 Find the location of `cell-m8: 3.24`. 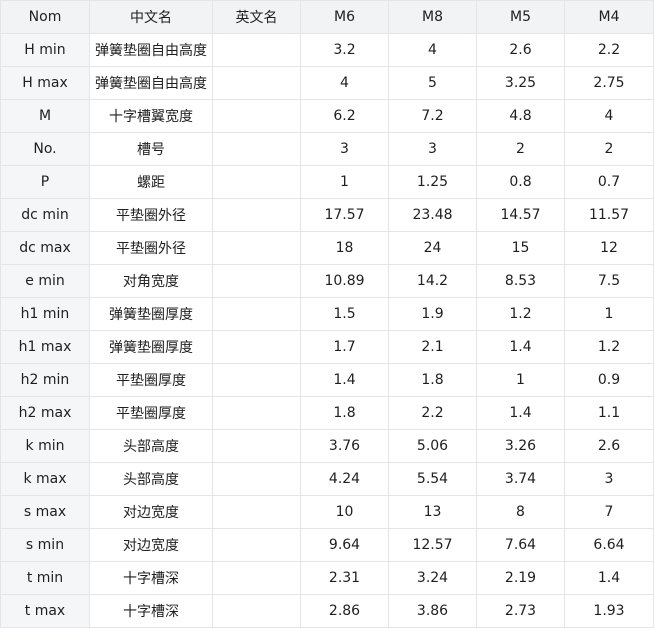

cell-m8: 3.24 is located at coordinates (432, 578).